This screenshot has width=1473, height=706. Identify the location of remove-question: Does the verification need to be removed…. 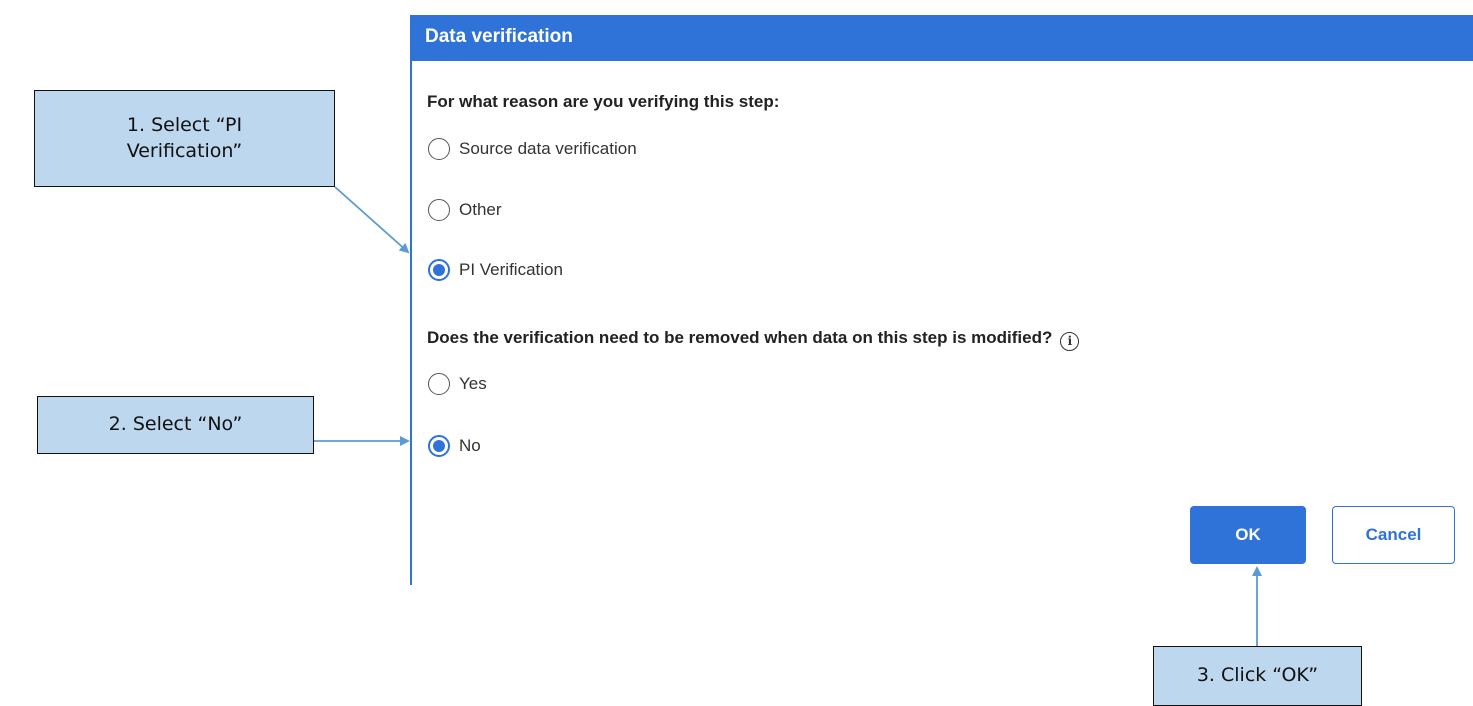
(753, 339).